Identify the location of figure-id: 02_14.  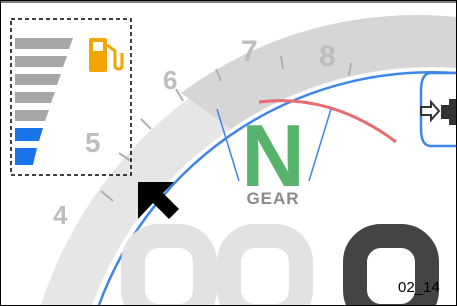
(419, 287).